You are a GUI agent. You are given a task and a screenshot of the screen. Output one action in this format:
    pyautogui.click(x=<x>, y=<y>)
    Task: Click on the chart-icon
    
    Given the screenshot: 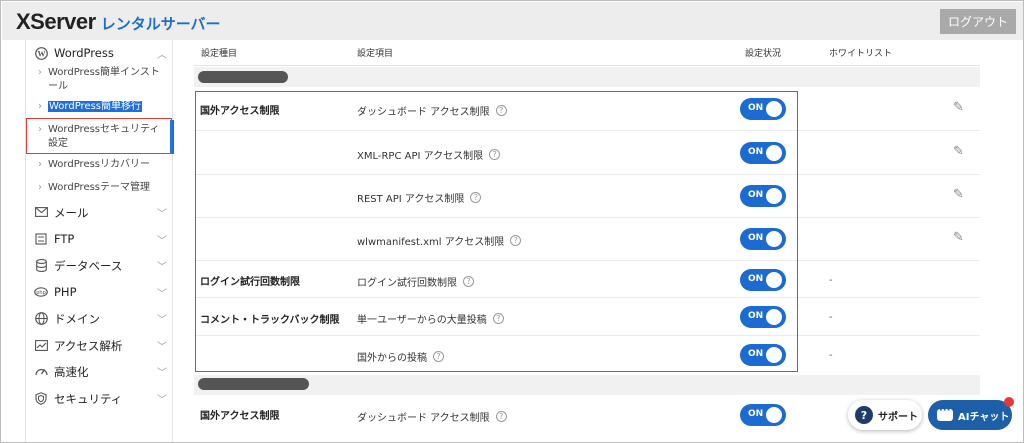 What is the action you would take?
    pyautogui.click(x=41, y=345)
    